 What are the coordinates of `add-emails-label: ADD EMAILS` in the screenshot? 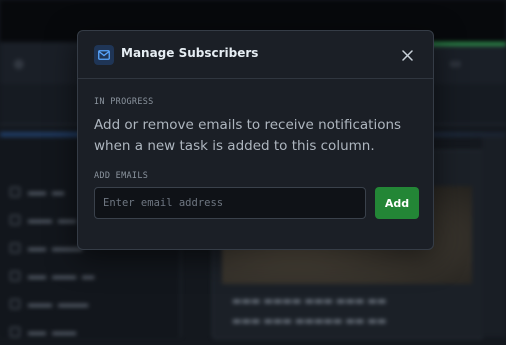 It's located at (121, 176).